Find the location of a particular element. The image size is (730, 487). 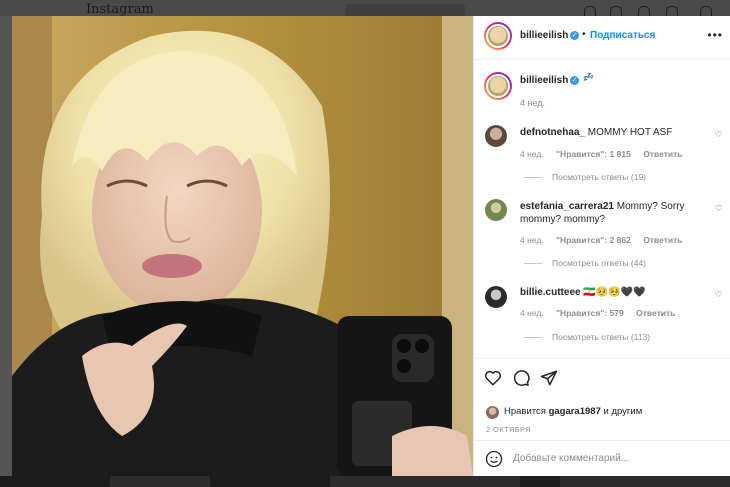

background-search is located at coordinates (405, 10).